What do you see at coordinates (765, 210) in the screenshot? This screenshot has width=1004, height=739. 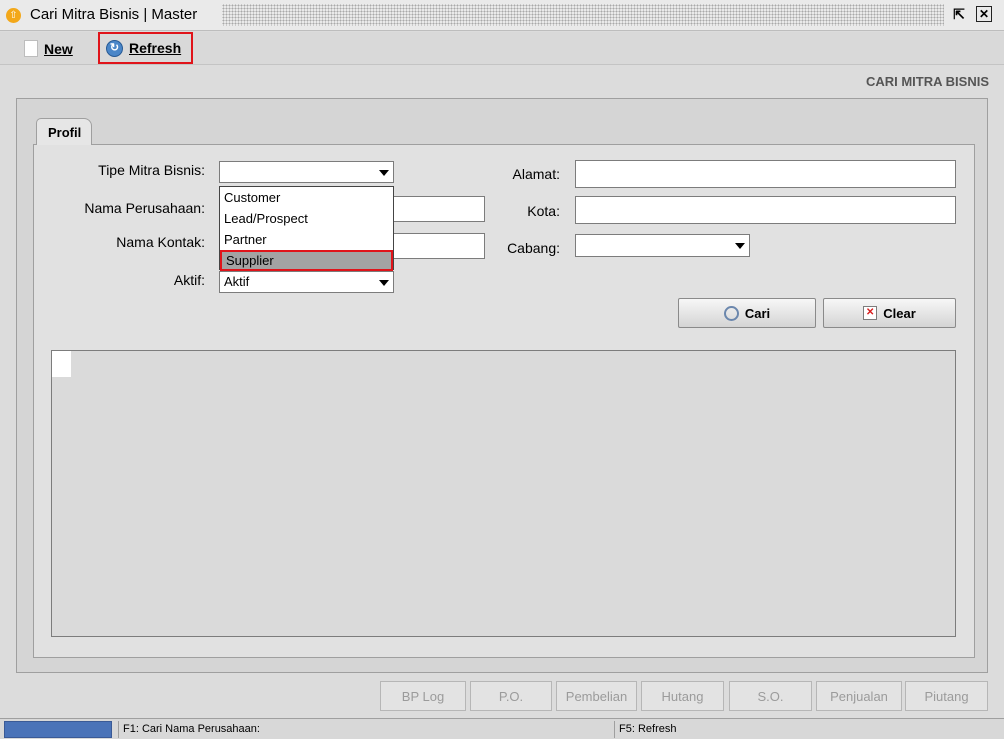 I see `kota-input` at bounding box center [765, 210].